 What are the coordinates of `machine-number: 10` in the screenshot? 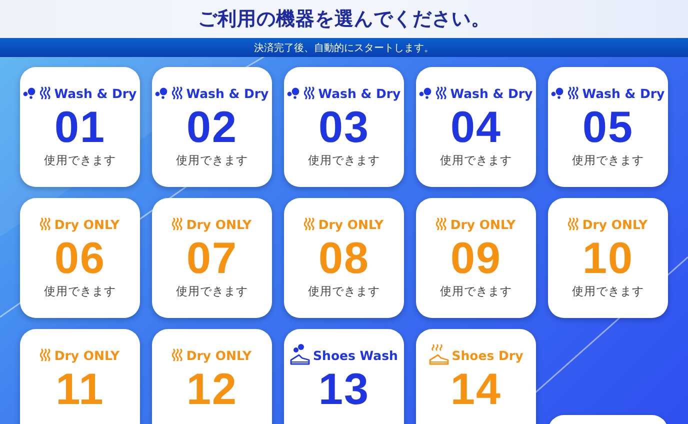 It's located at (608, 259).